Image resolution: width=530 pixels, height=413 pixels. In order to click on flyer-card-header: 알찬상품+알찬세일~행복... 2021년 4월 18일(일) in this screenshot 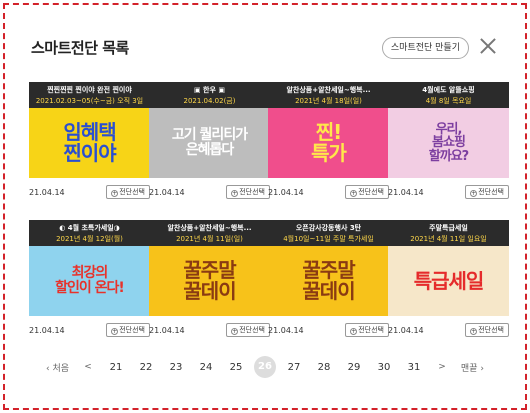, I will do `click(328, 95)`.